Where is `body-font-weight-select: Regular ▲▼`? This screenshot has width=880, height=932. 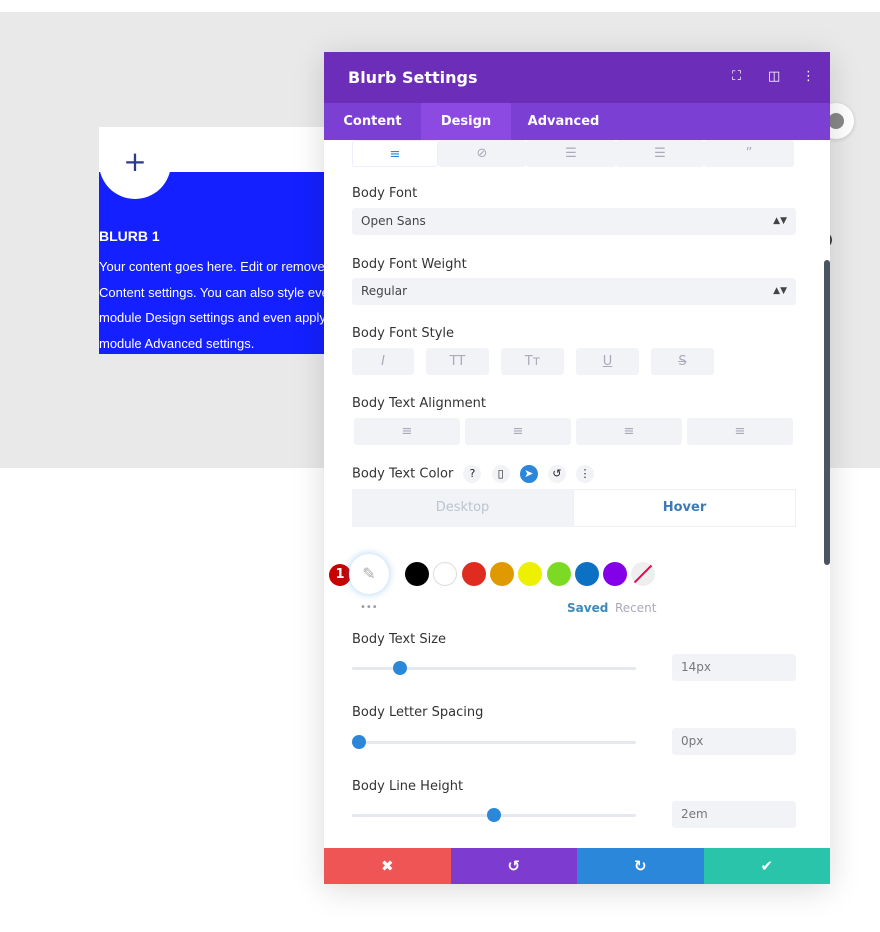 body-font-weight-select: Regular ▲▼ is located at coordinates (574, 291).